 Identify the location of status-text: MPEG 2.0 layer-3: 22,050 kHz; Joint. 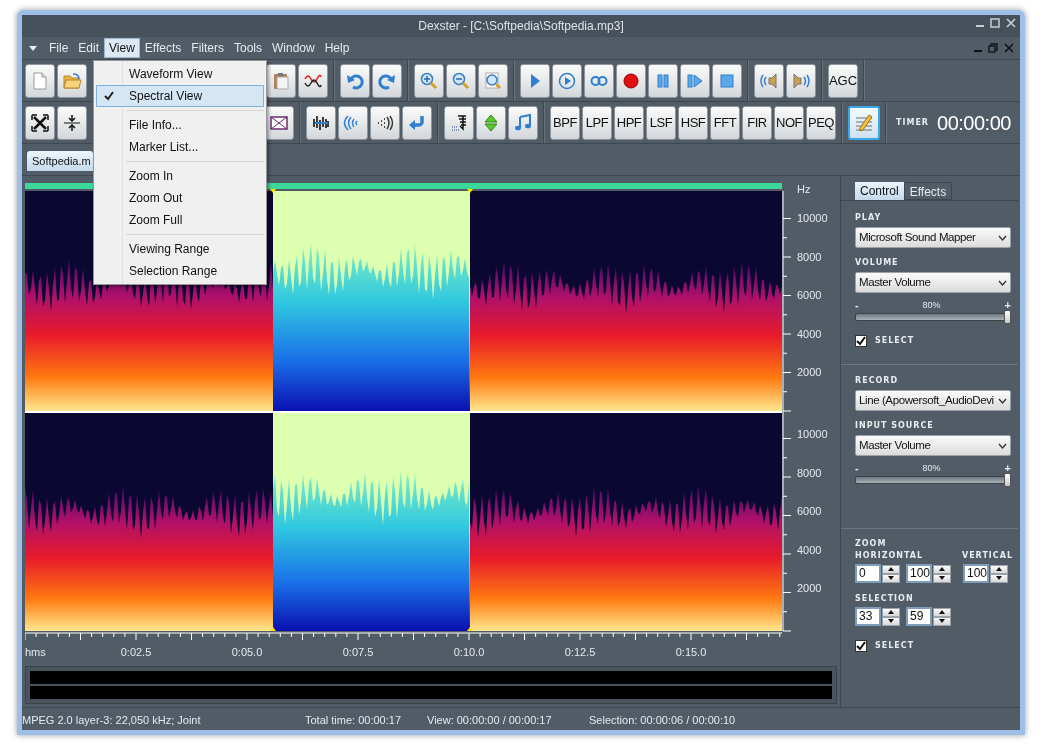
(111, 719).